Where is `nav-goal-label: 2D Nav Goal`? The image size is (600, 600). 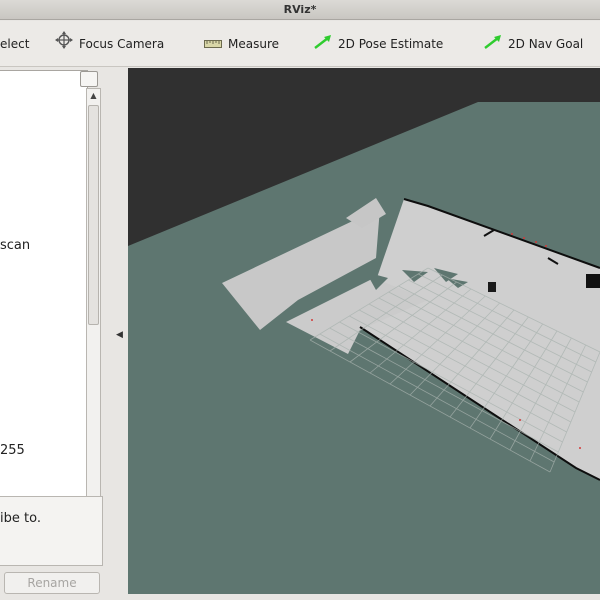
nav-goal-label: 2D Nav Goal is located at coordinates (546, 44).